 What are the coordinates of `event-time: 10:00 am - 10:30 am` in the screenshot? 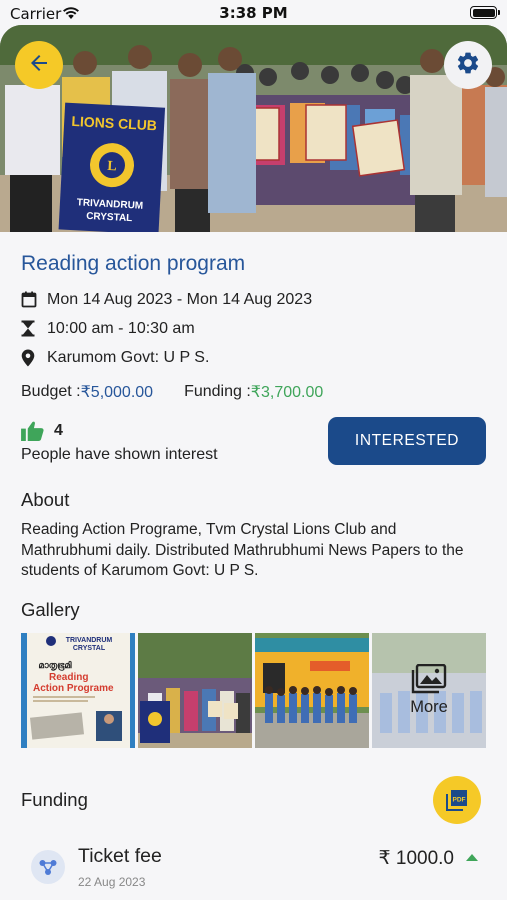 It's located at (121, 328).